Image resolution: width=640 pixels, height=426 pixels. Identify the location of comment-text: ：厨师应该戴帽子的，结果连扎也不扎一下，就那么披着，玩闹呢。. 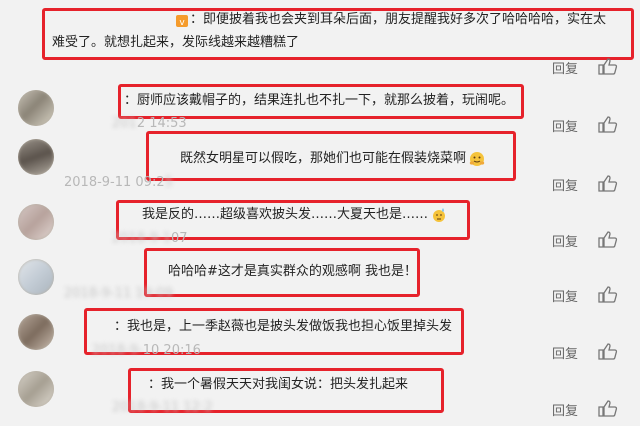
(319, 100).